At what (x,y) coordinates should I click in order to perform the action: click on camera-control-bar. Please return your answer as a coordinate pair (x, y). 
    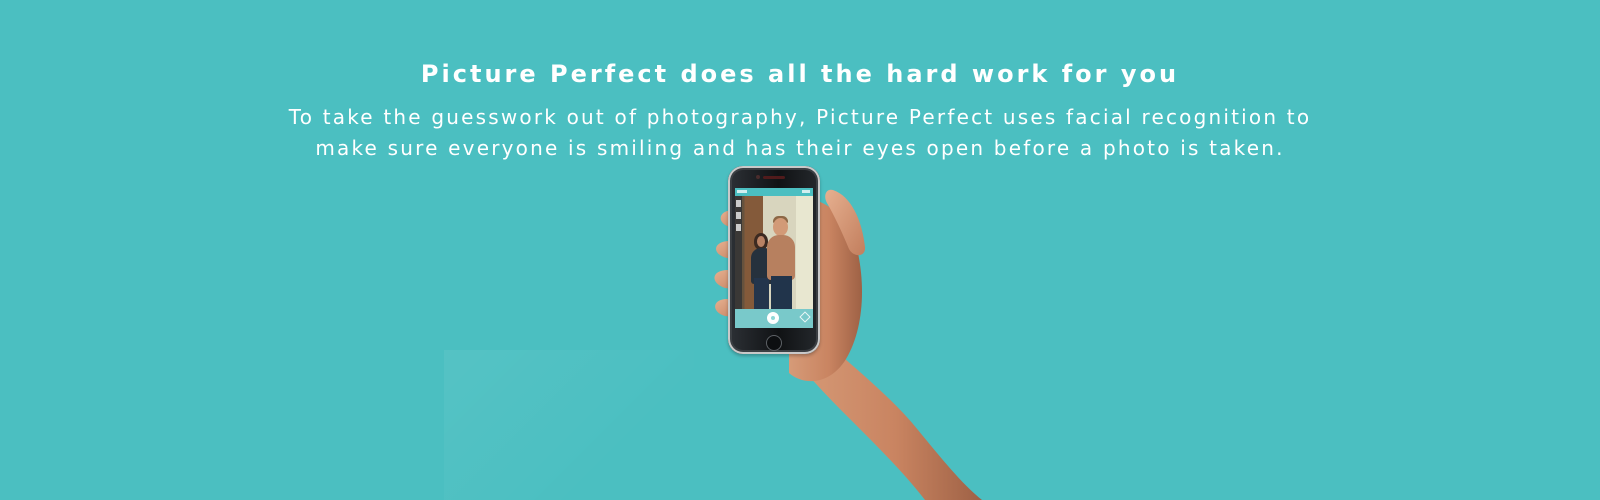
    Looking at the image, I should click on (774, 318).